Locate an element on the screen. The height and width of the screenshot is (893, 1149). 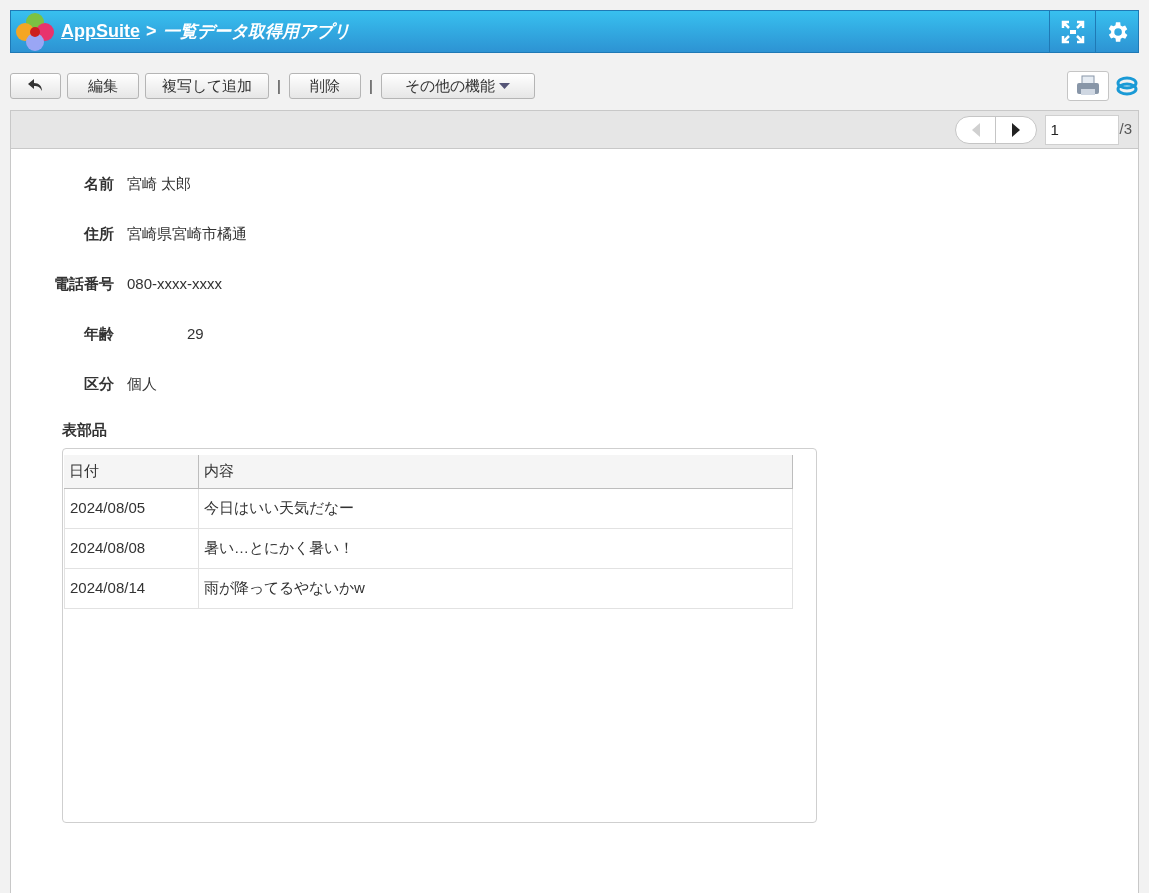
field-value: 宮崎県宮崎市橘通 is located at coordinates (187, 234).